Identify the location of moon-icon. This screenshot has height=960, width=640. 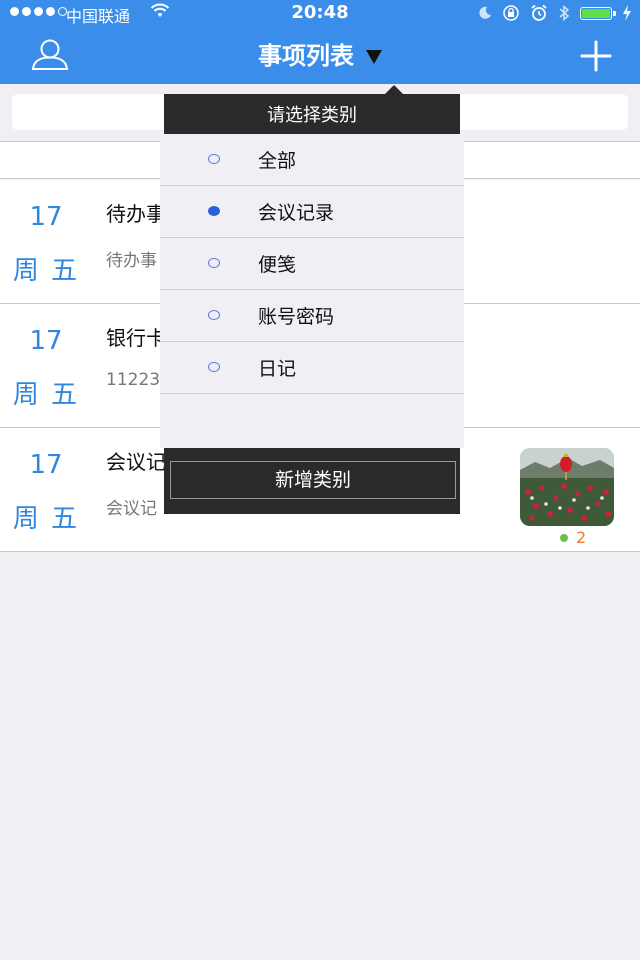
(485, 12).